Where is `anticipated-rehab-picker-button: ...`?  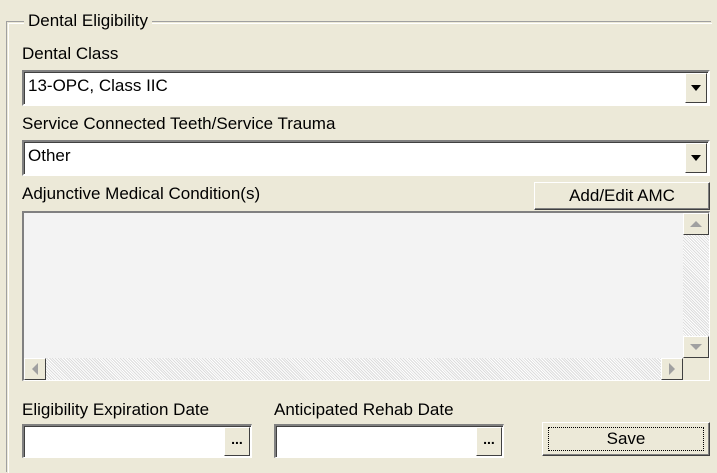 anticipated-rehab-picker-button: ... is located at coordinates (489, 441).